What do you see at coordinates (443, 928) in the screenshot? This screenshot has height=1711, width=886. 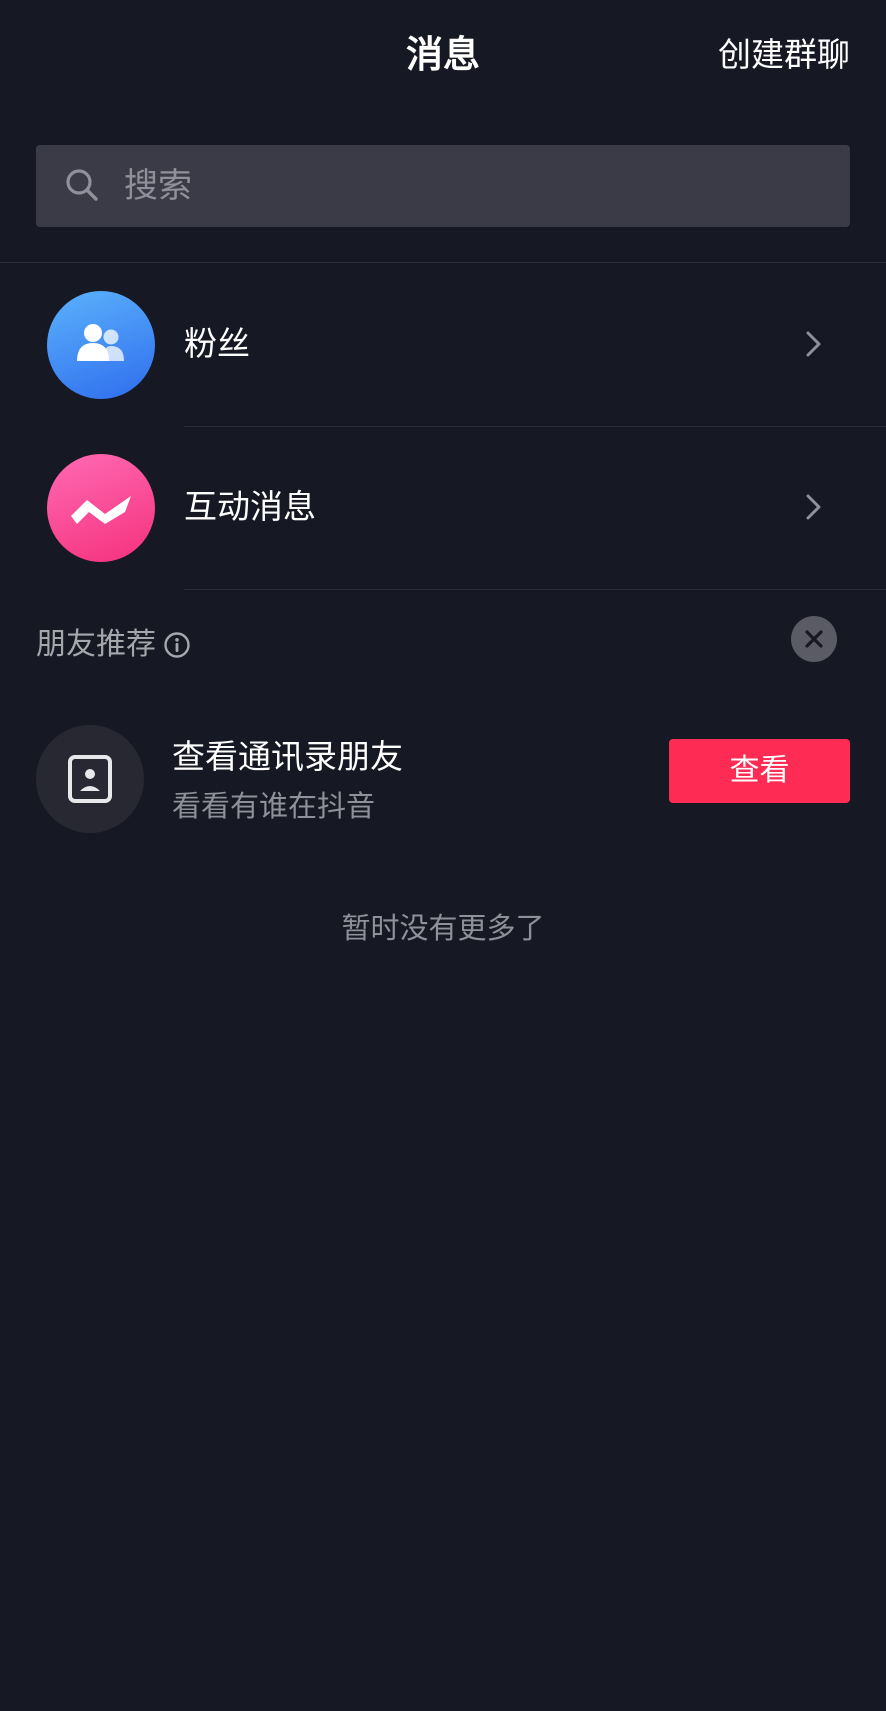 I see `end-of-list-note: 暂时没有更多了` at bounding box center [443, 928].